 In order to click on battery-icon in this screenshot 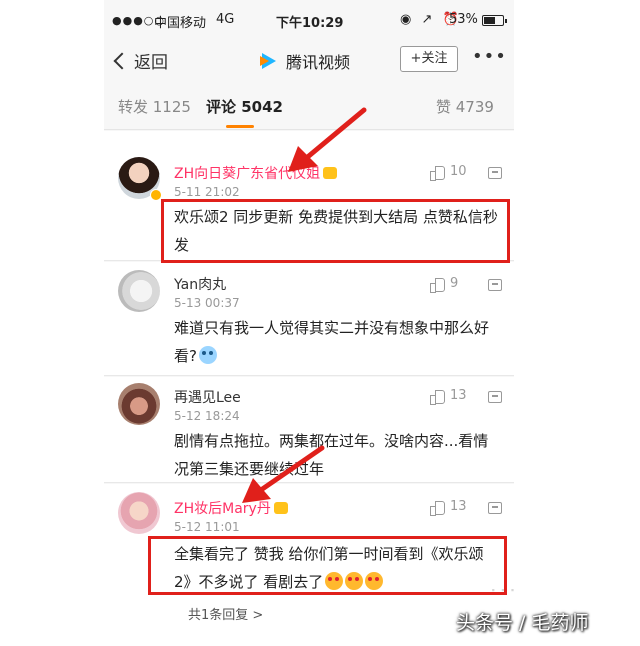, I will do `click(494, 20)`.